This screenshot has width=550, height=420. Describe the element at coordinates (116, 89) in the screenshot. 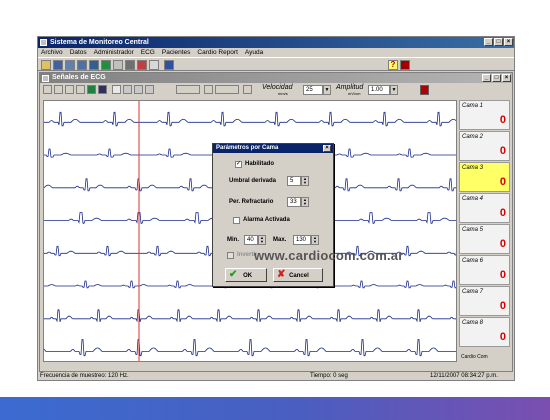

I see `zoom-icon` at that location.